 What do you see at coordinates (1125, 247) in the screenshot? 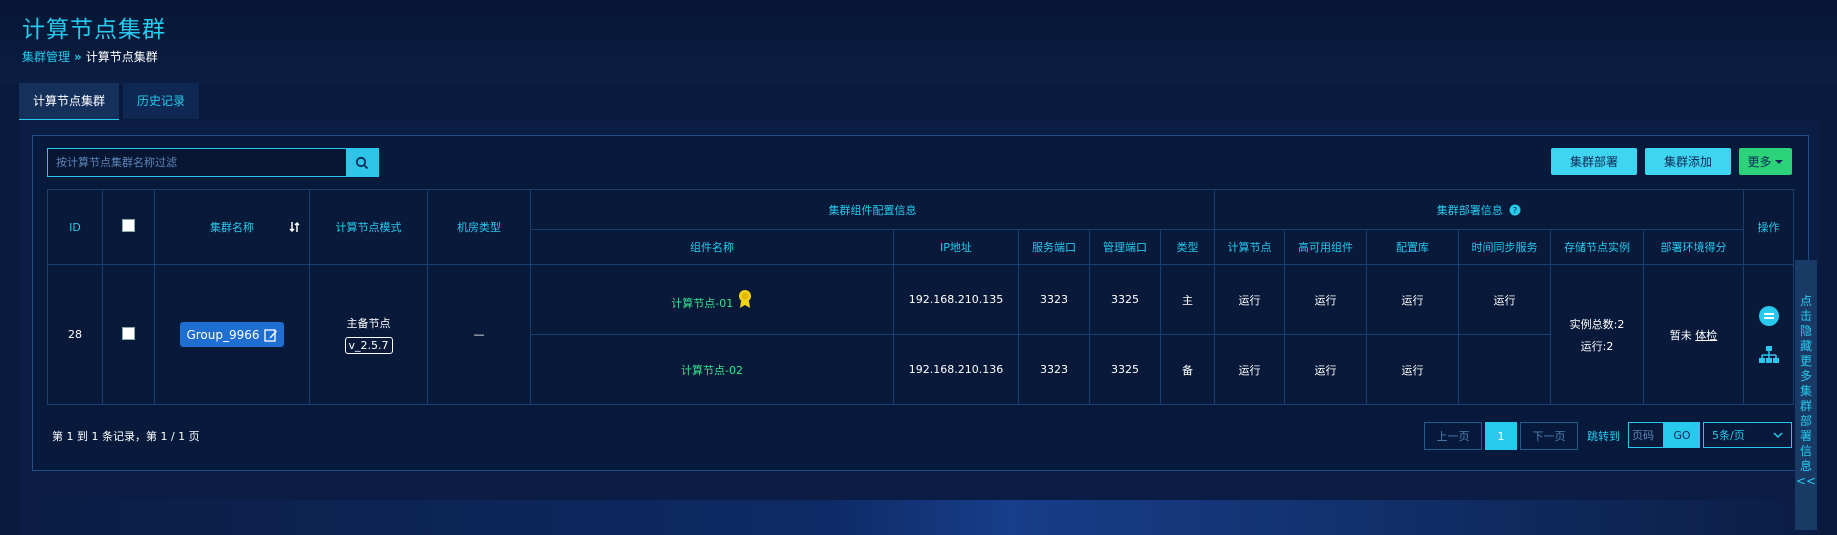
I see `header-manage-port: 管理端口` at bounding box center [1125, 247].